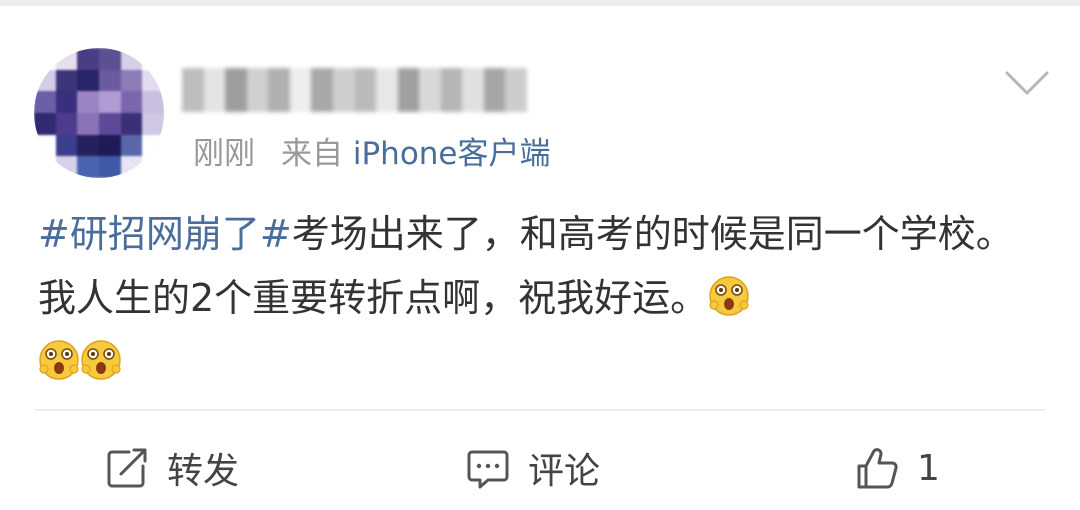 This screenshot has width=1080, height=510. Describe the element at coordinates (165, 234) in the screenshot. I see `topic-link: #研招网崩了#` at that location.